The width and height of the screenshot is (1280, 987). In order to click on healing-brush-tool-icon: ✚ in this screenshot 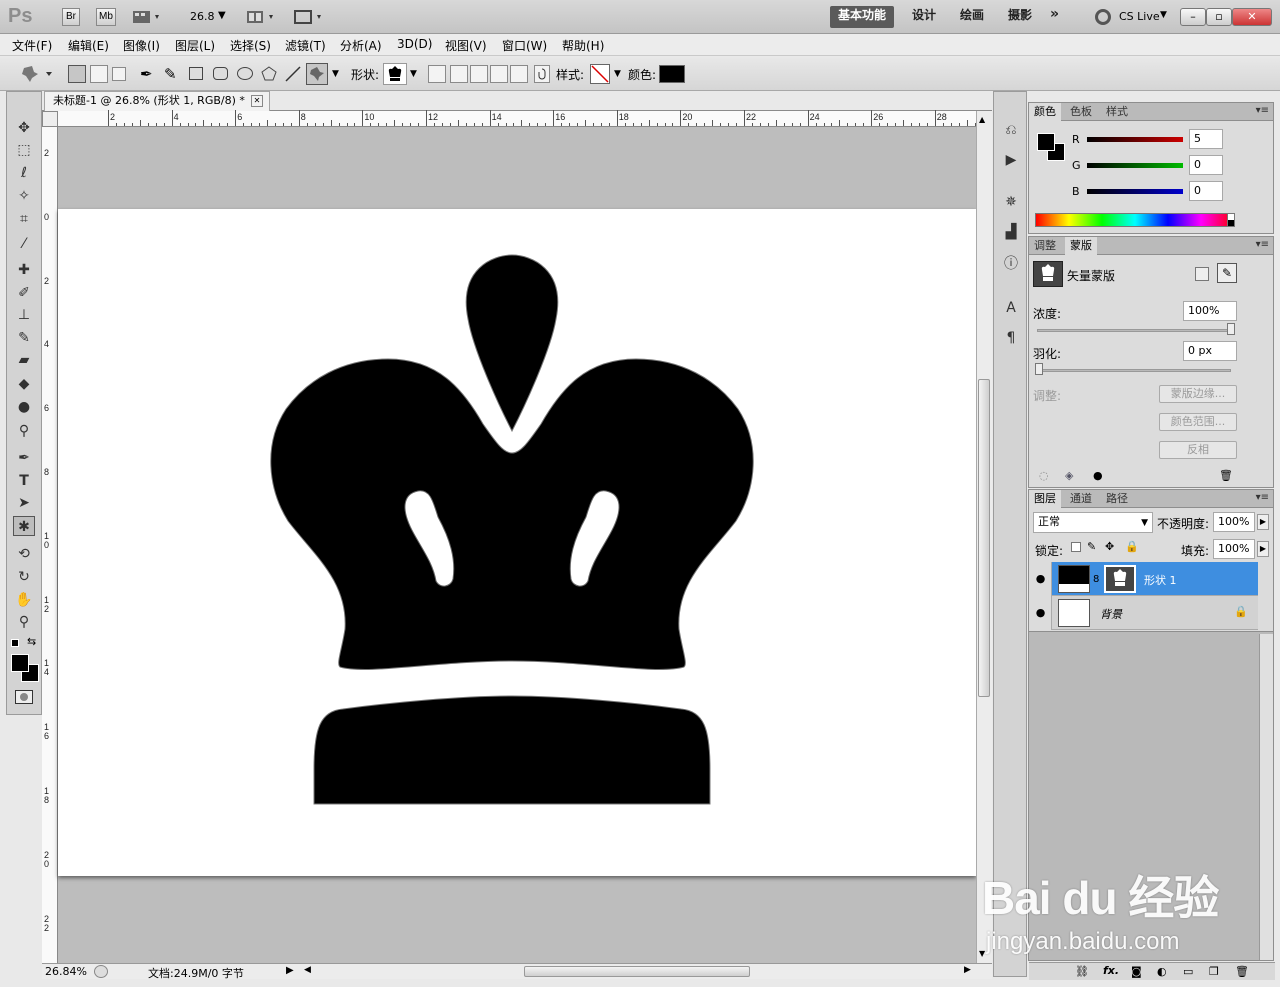, I will do `click(24, 270)`.